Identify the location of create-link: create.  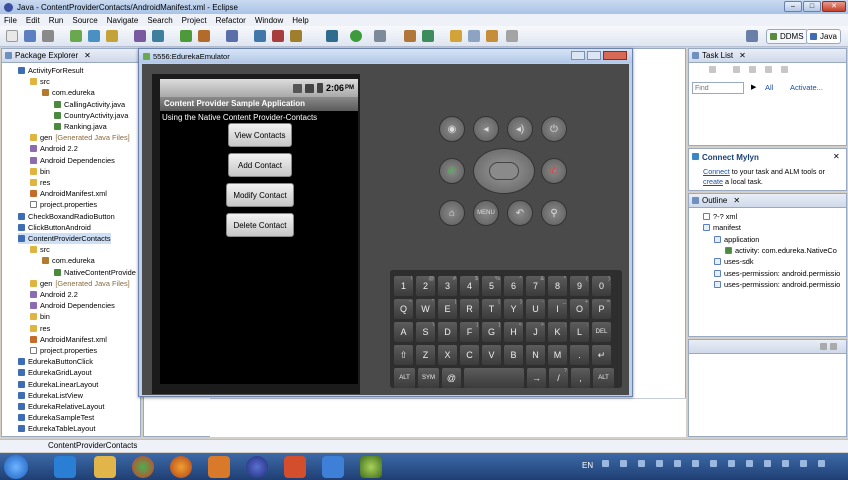
(713, 181).